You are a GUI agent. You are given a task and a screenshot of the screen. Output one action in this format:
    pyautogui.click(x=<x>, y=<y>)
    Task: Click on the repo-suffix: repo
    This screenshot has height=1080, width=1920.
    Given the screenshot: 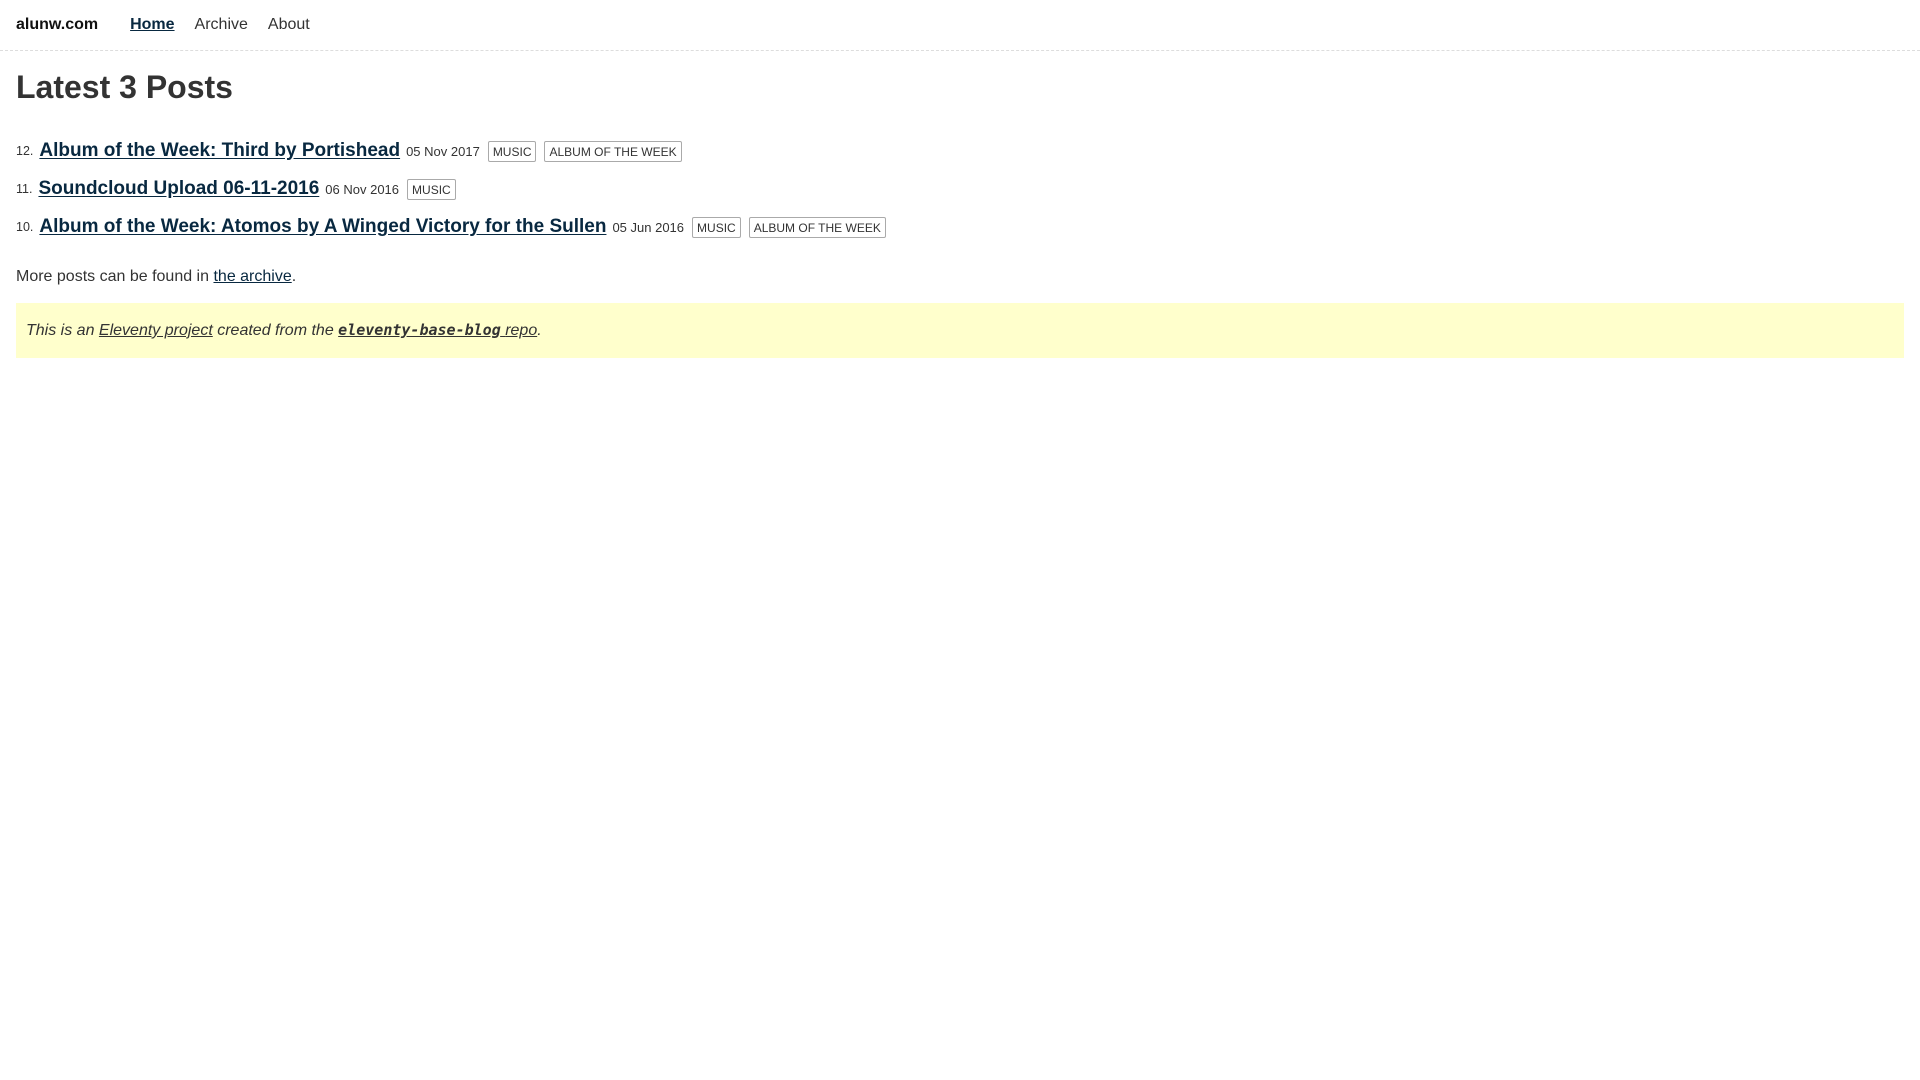 What is the action you would take?
    pyautogui.click(x=521, y=330)
    